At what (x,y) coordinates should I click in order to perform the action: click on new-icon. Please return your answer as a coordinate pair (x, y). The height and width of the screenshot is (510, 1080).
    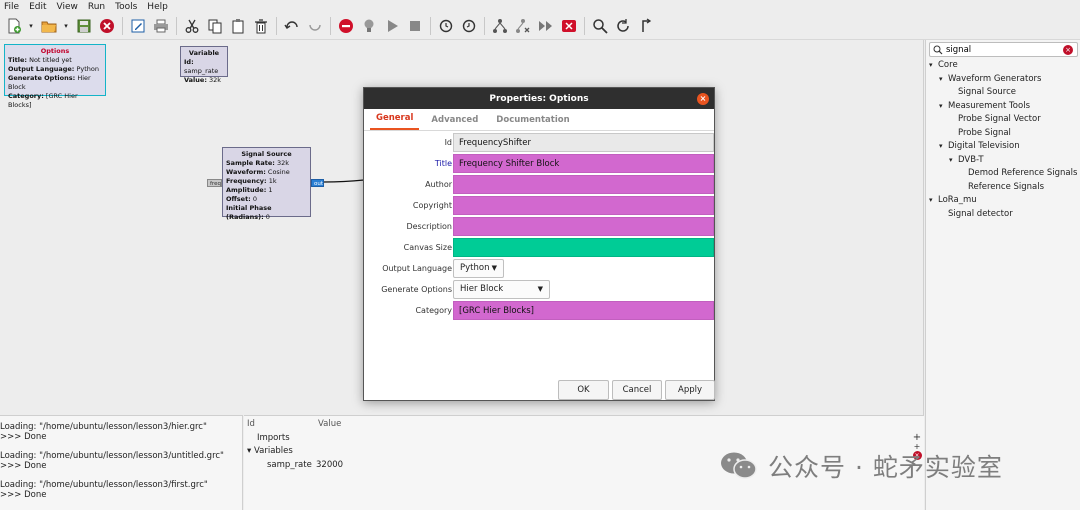
    Looking at the image, I should click on (14, 26).